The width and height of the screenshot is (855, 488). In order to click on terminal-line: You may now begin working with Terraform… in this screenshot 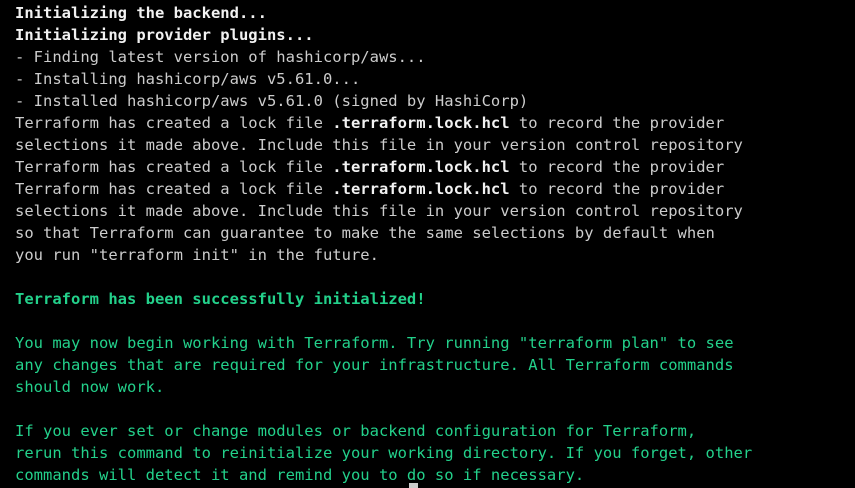, I will do `click(374, 343)`.